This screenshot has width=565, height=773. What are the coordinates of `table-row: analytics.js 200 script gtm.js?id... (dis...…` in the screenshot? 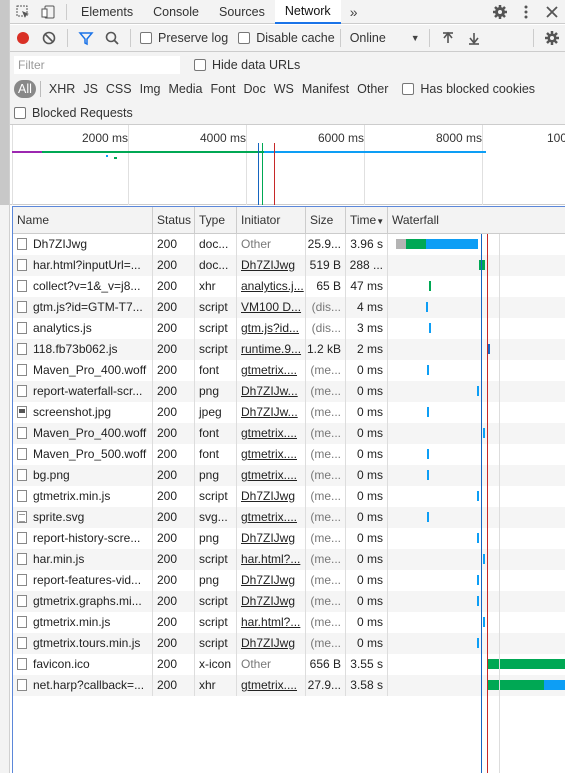 It's located at (289, 328).